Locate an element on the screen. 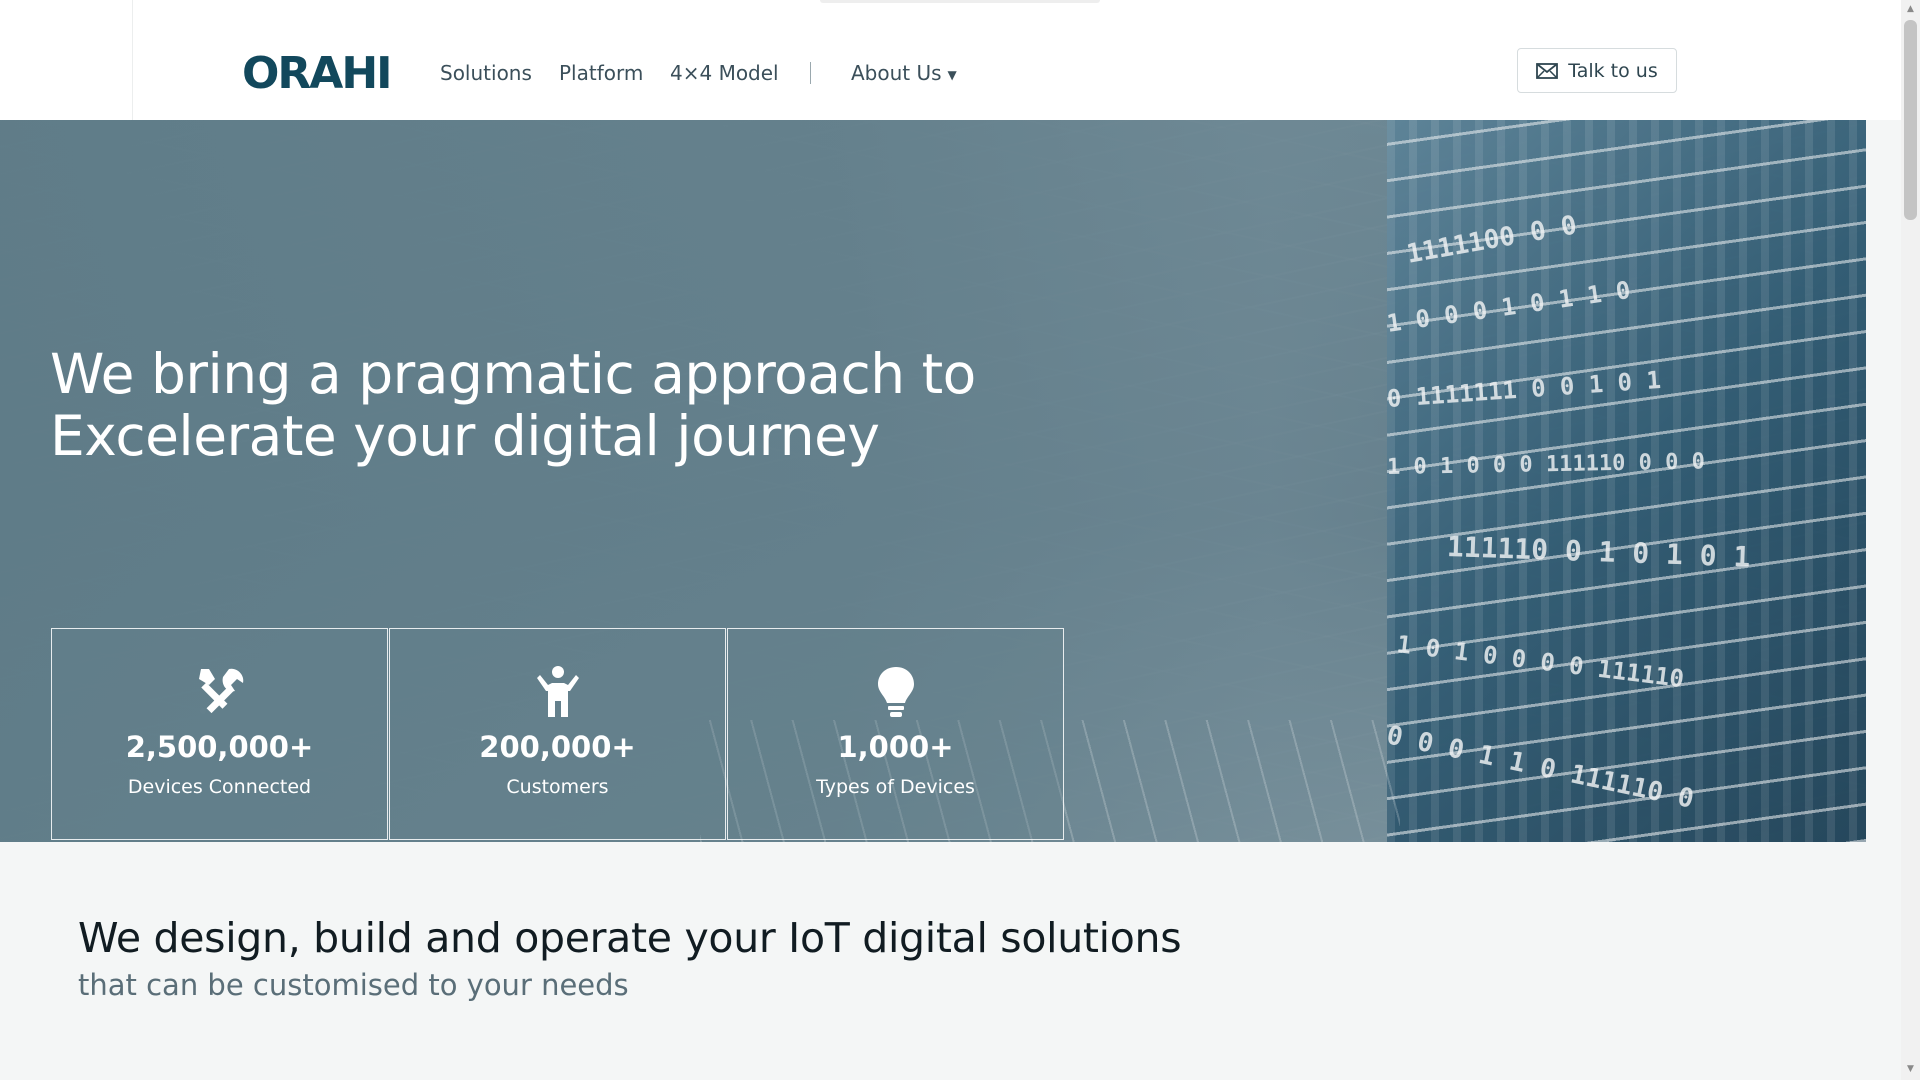 Image resolution: width=1920 pixels, height=1080 pixels. person-icon is located at coordinates (558, 692).